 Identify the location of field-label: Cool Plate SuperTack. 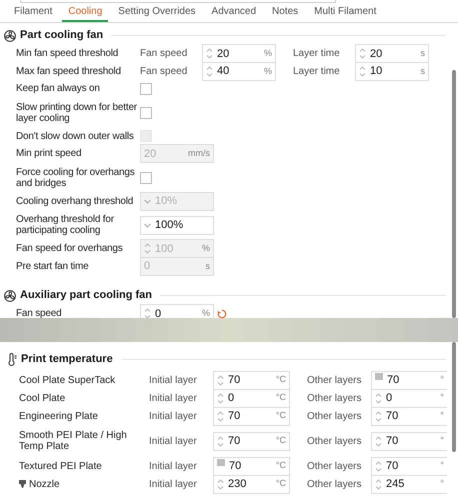
(67, 380).